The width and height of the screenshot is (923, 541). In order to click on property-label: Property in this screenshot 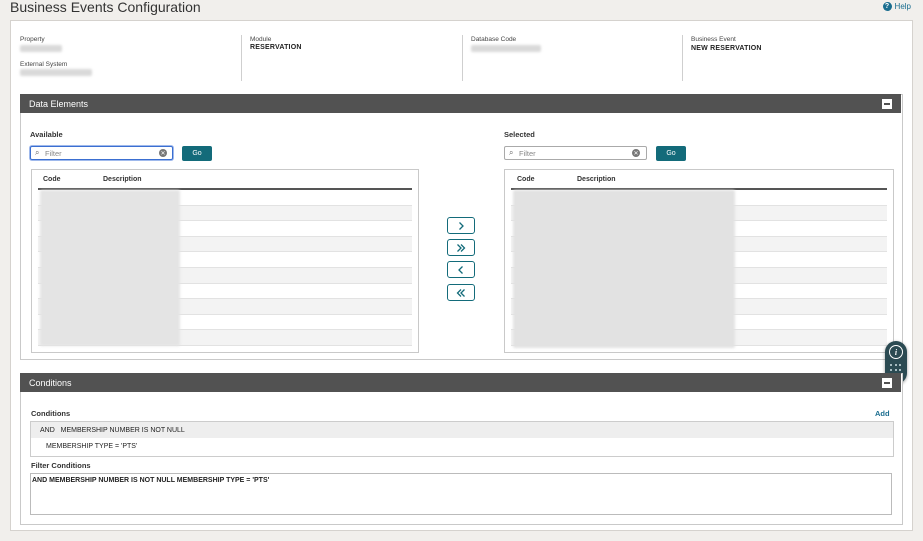, I will do `click(32, 39)`.